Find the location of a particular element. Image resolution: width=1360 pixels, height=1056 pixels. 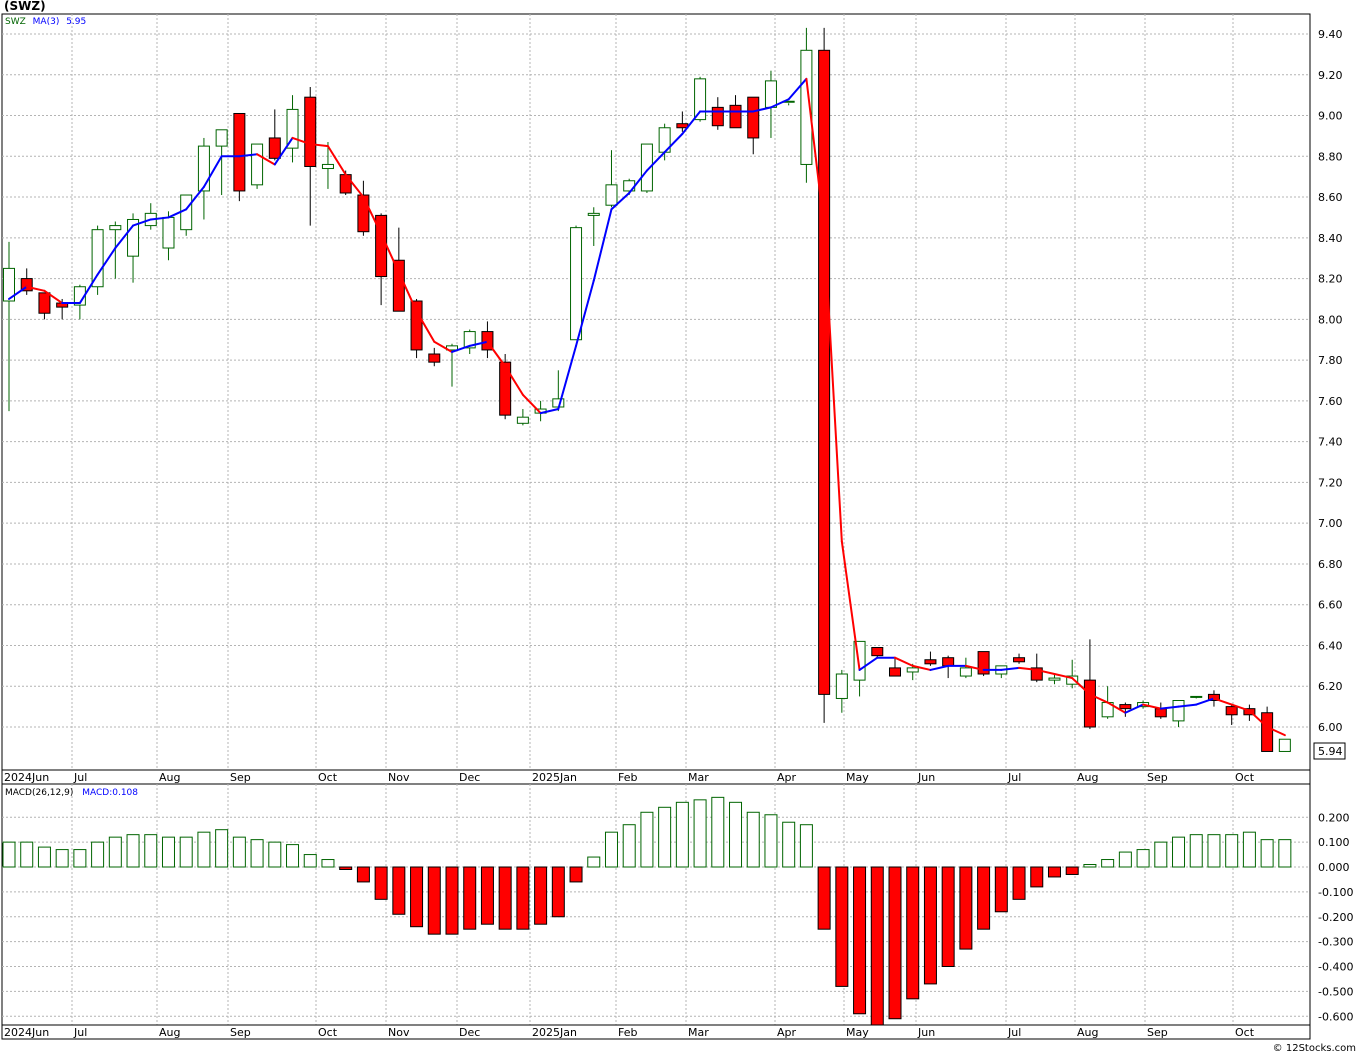

legend-macd-label: MACD(26,12,9) is located at coordinates (39, 793).